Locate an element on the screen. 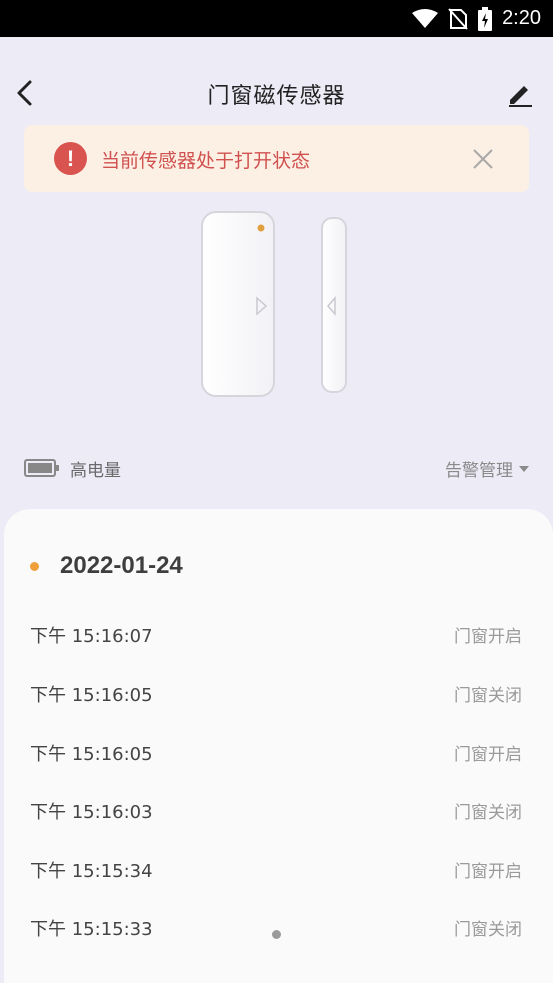  date-dot-icon is located at coordinates (34, 566).